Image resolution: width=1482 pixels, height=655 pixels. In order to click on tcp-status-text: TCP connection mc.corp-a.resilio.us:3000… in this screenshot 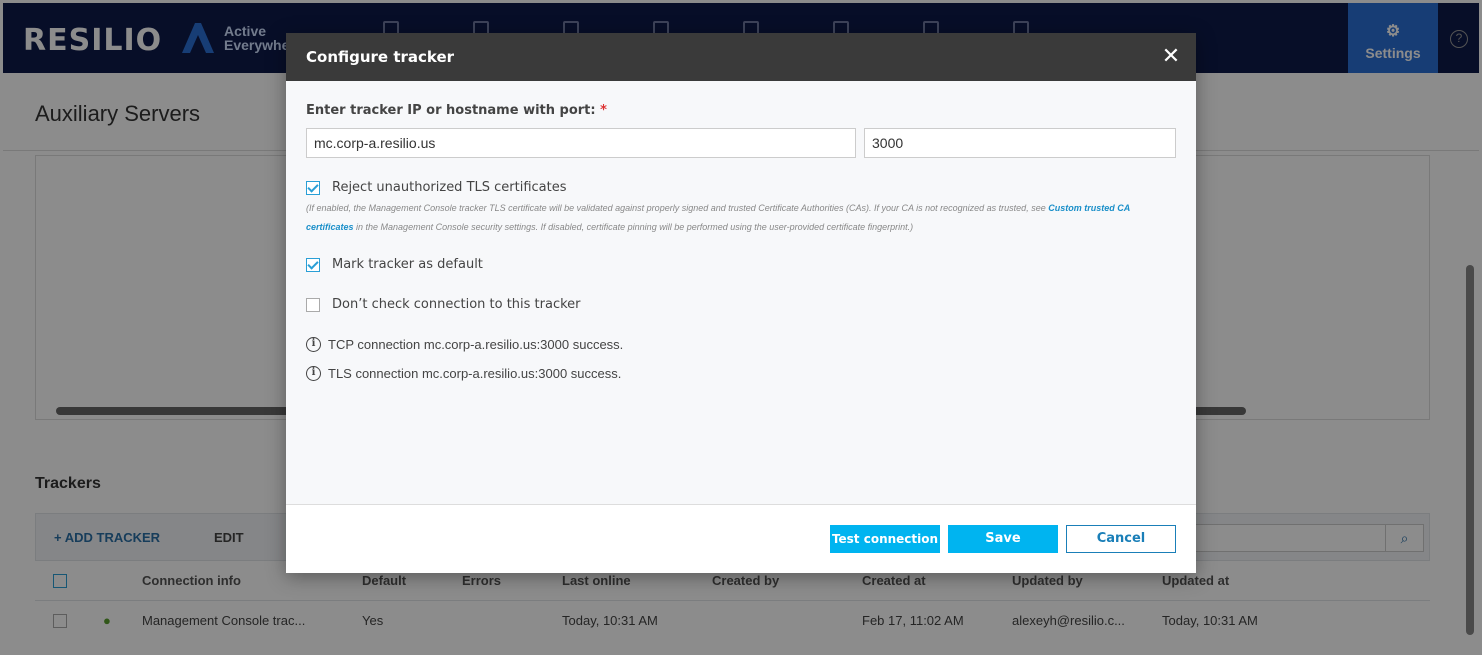, I will do `click(476, 344)`.